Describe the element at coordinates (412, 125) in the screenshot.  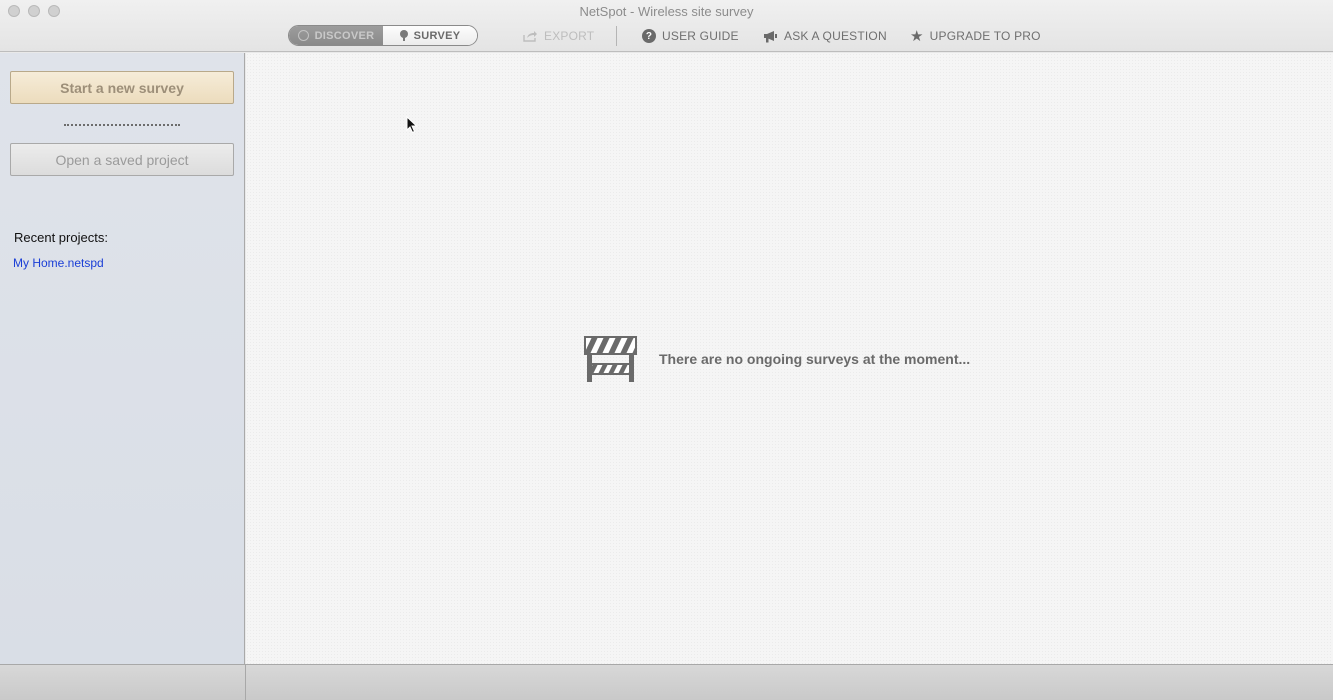
I see `mouse-cursor-icon` at that location.